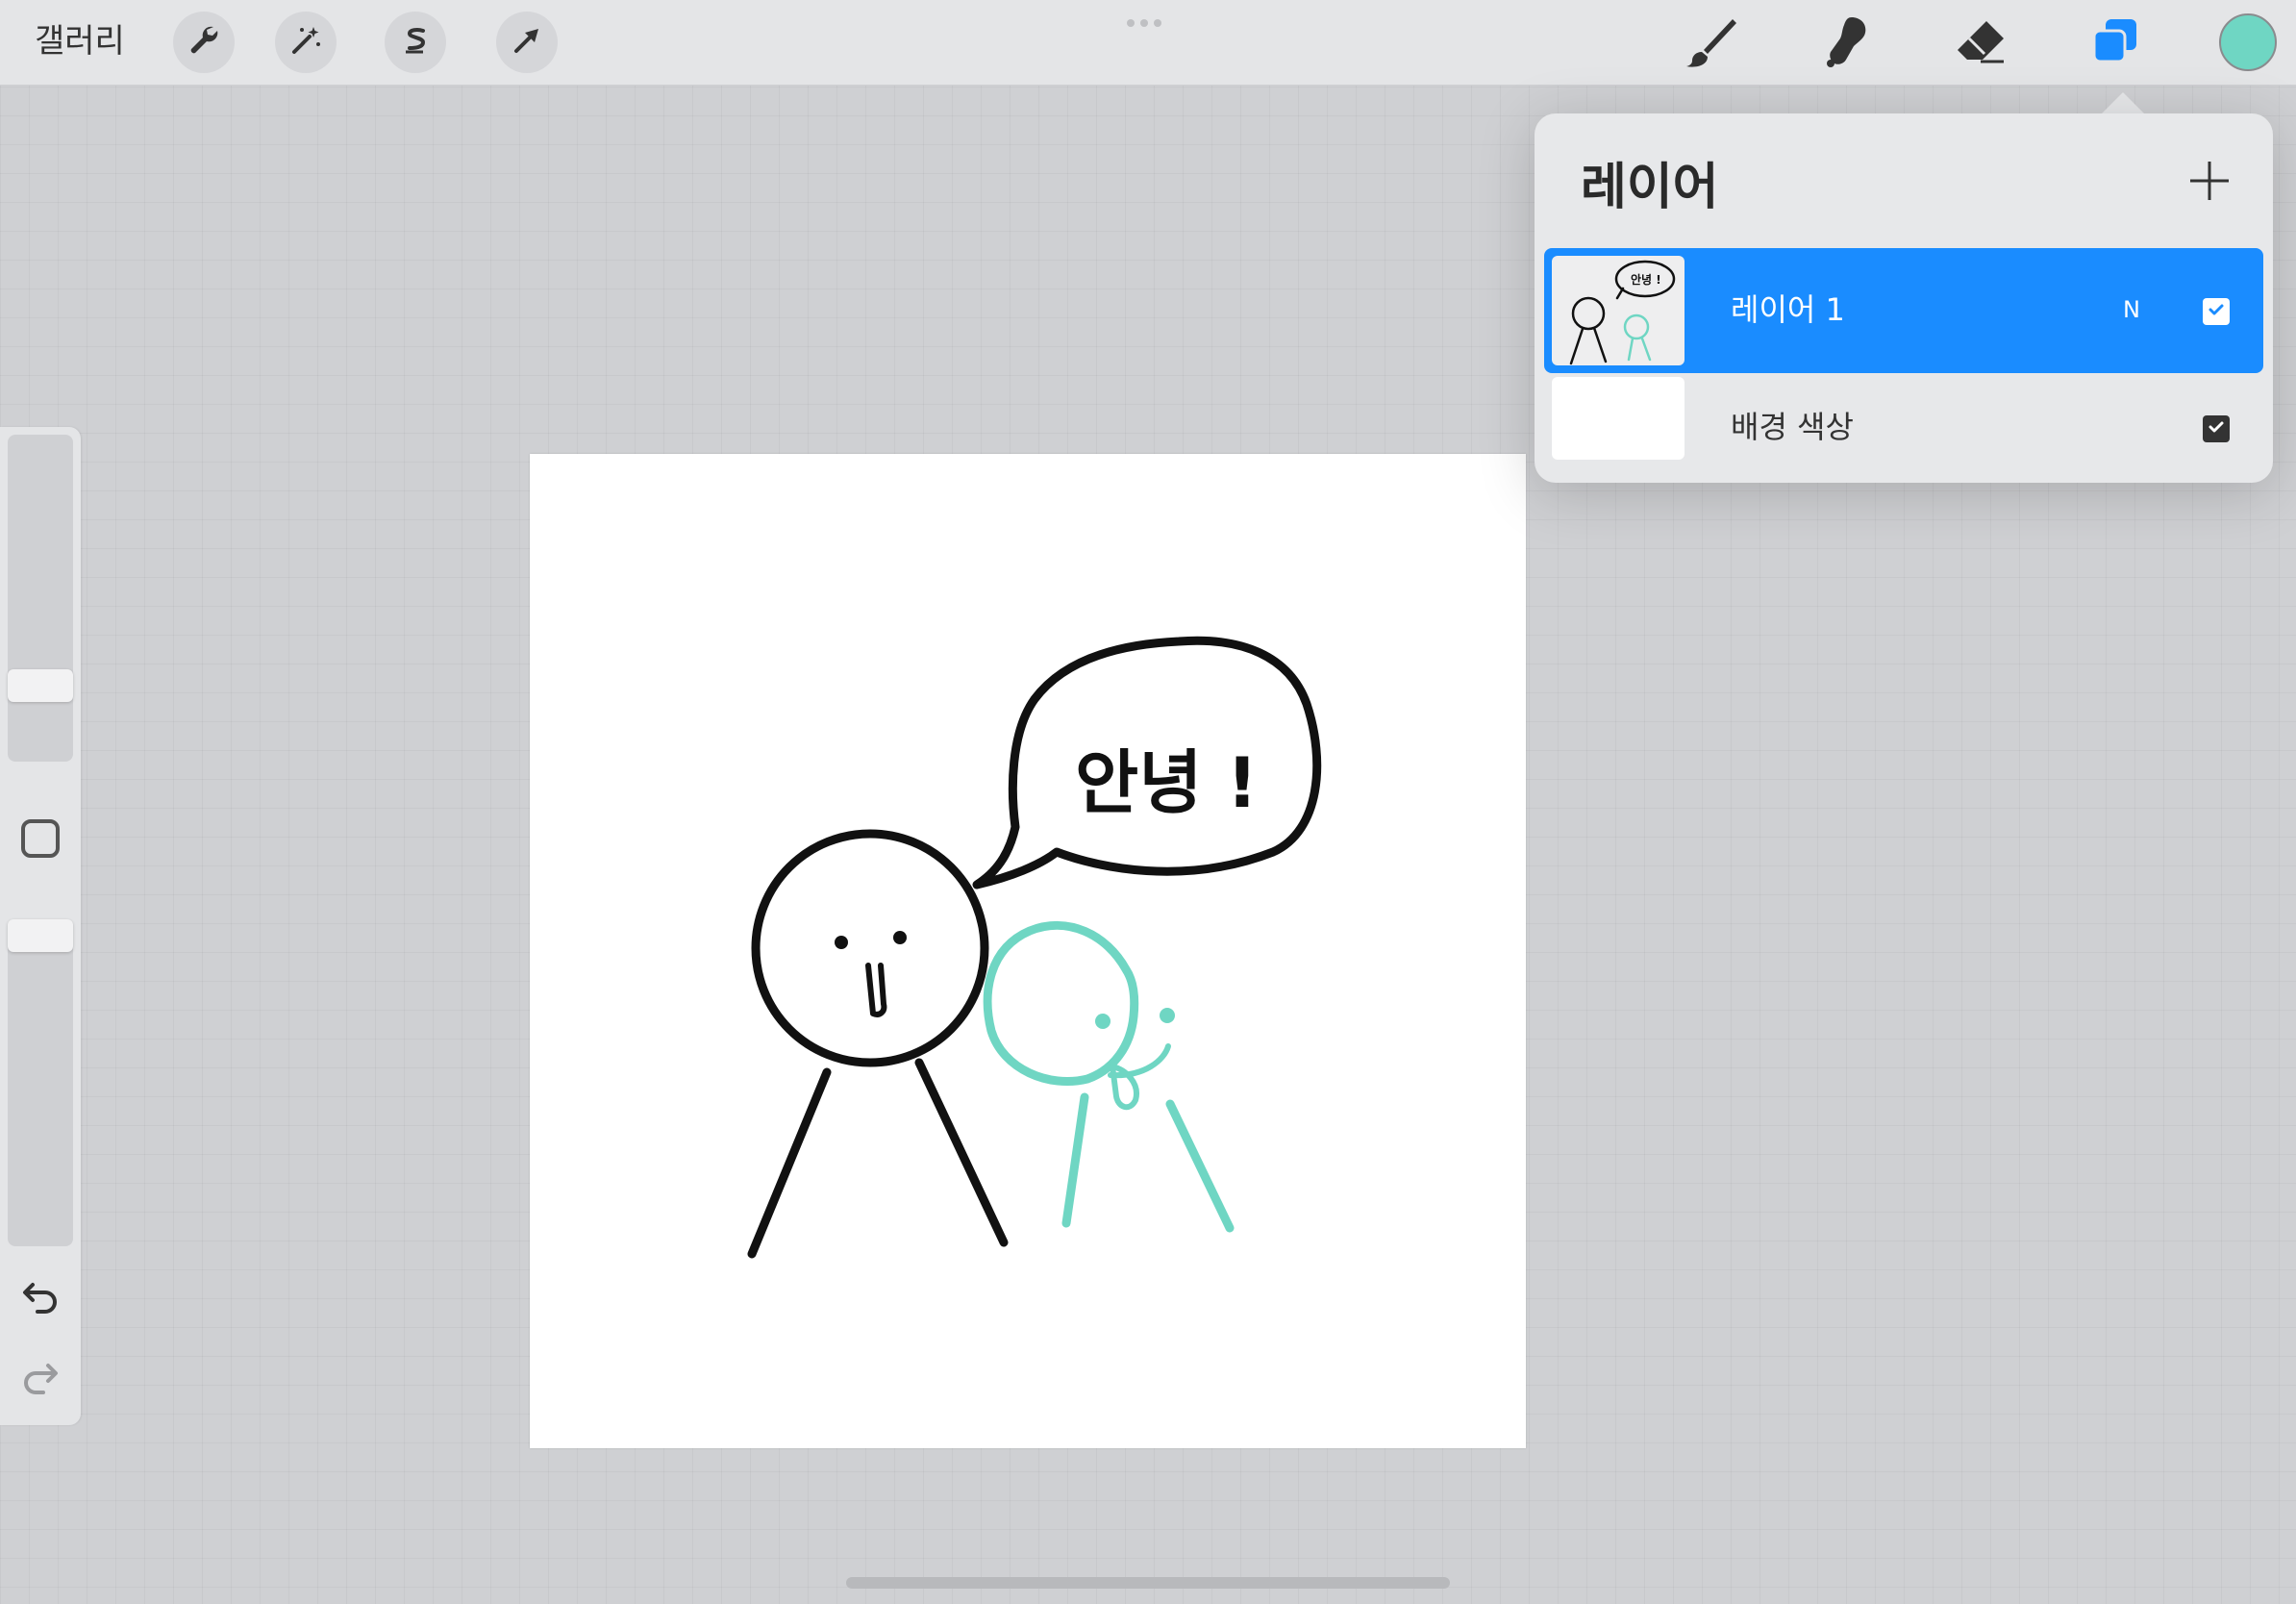 This screenshot has height=1604, width=2296. What do you see at coordinates (2209, 187) in the screenshot?
I see `plus-icon` at bounding box center [2209, 187].